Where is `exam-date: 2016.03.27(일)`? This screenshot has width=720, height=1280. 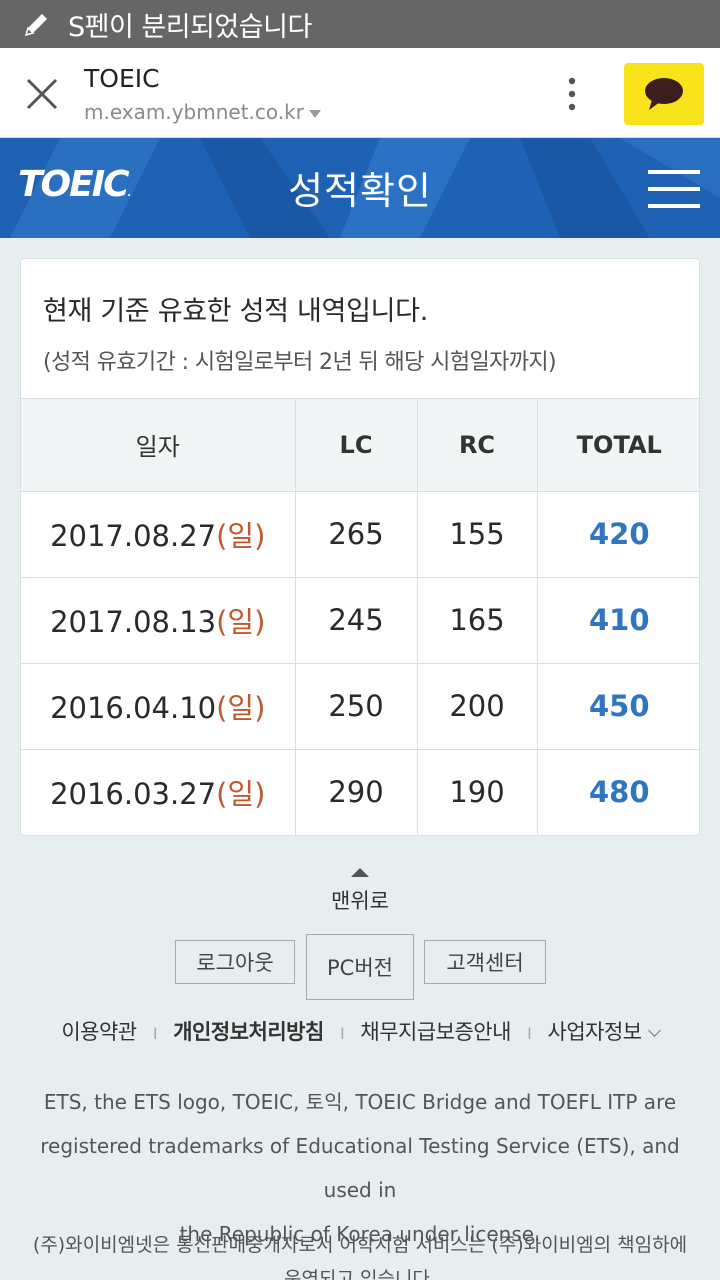
exam-date: 2016.03.27(일) is located at coordinates (158, 792).